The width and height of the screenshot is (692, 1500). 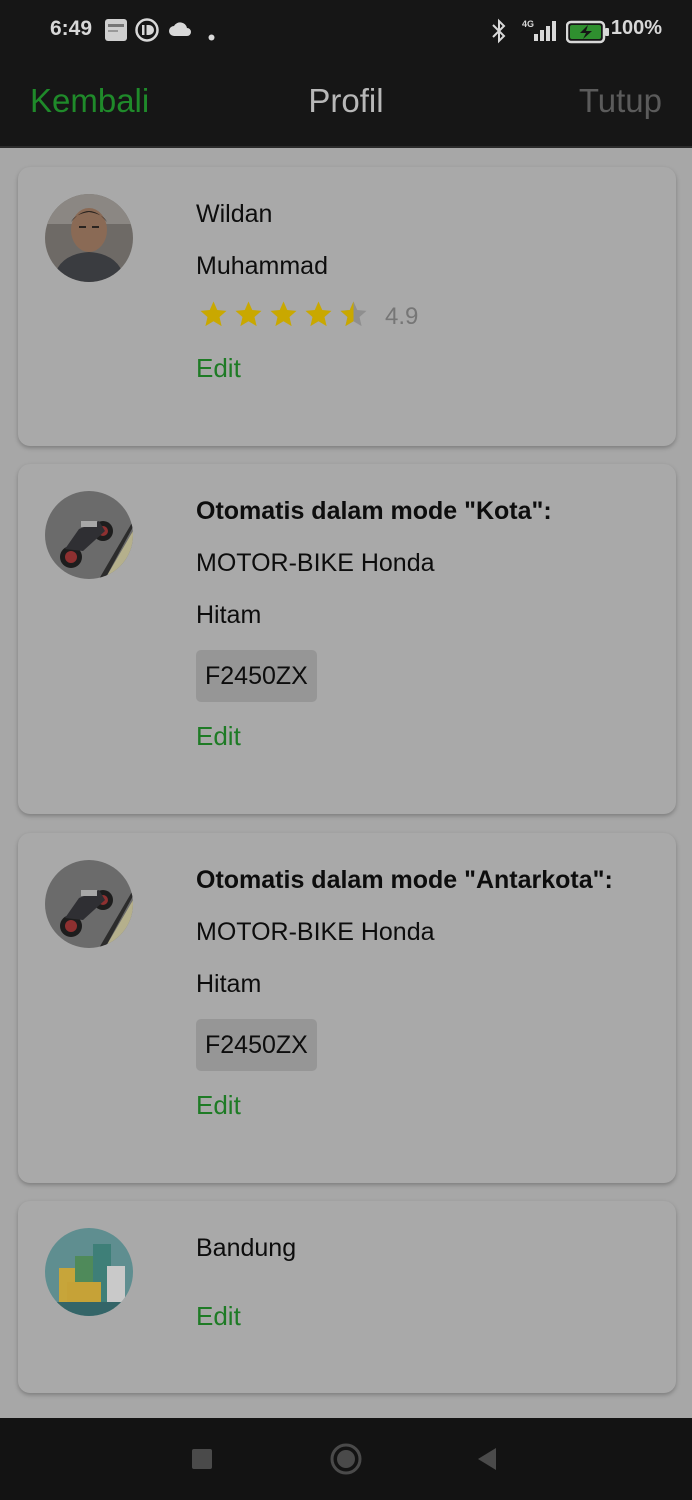 I want to click on vehicle-mode-label: Otomatis dalam mode "Antarkota":, so click(x=404, y=880).